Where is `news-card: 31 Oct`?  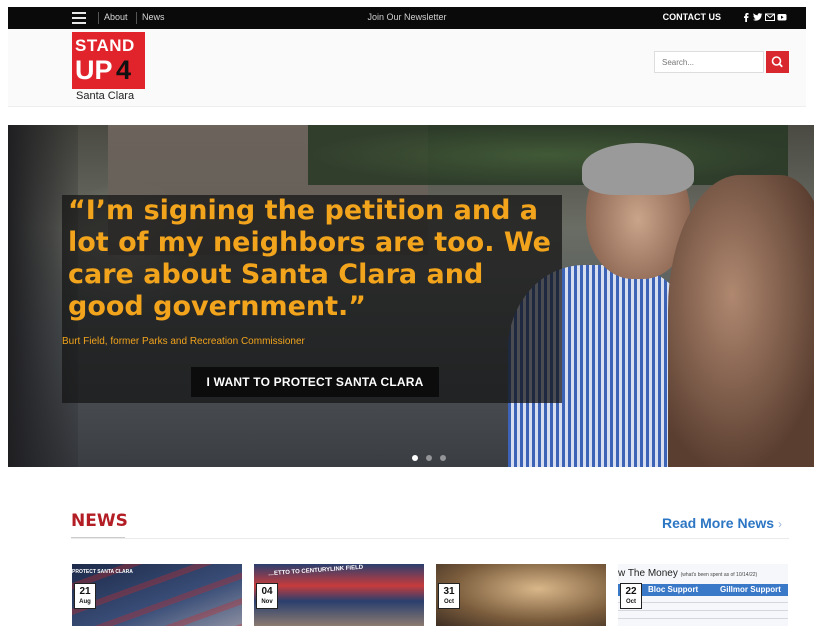
news-card: 31 Oct is located at coordinates (521, 595).